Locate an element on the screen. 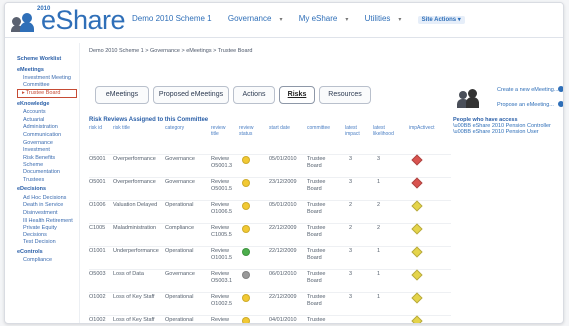 The width and height of the screenshot is (569, 326). col-committee: committee is located at coordinates (322, 128).